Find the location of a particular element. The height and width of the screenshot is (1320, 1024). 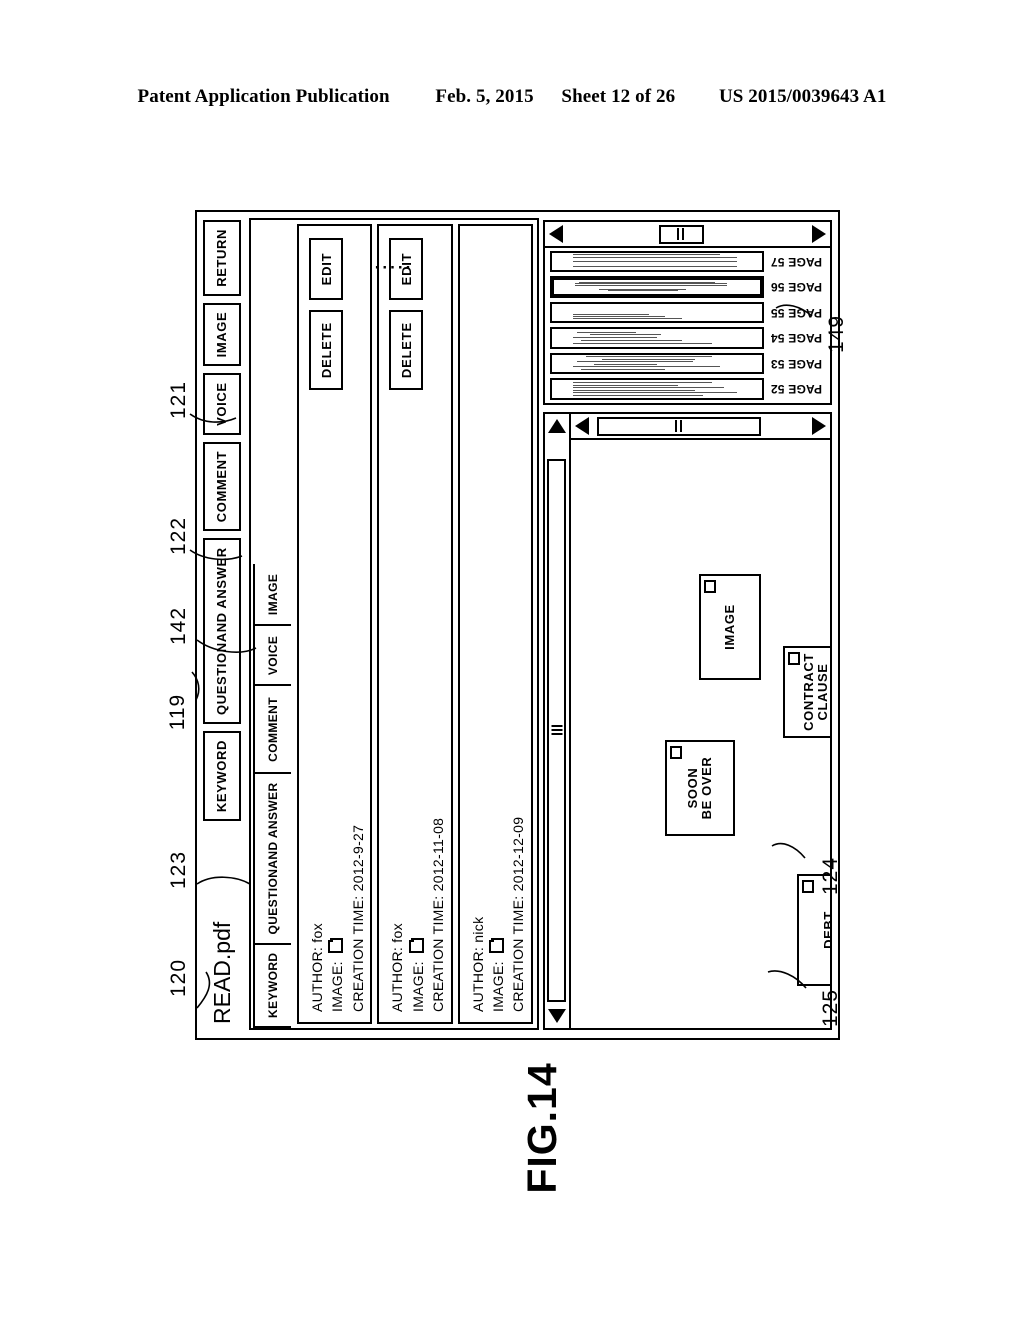

toolbar-button-keyword: KEYWORD is located at coordinates (222, 776).